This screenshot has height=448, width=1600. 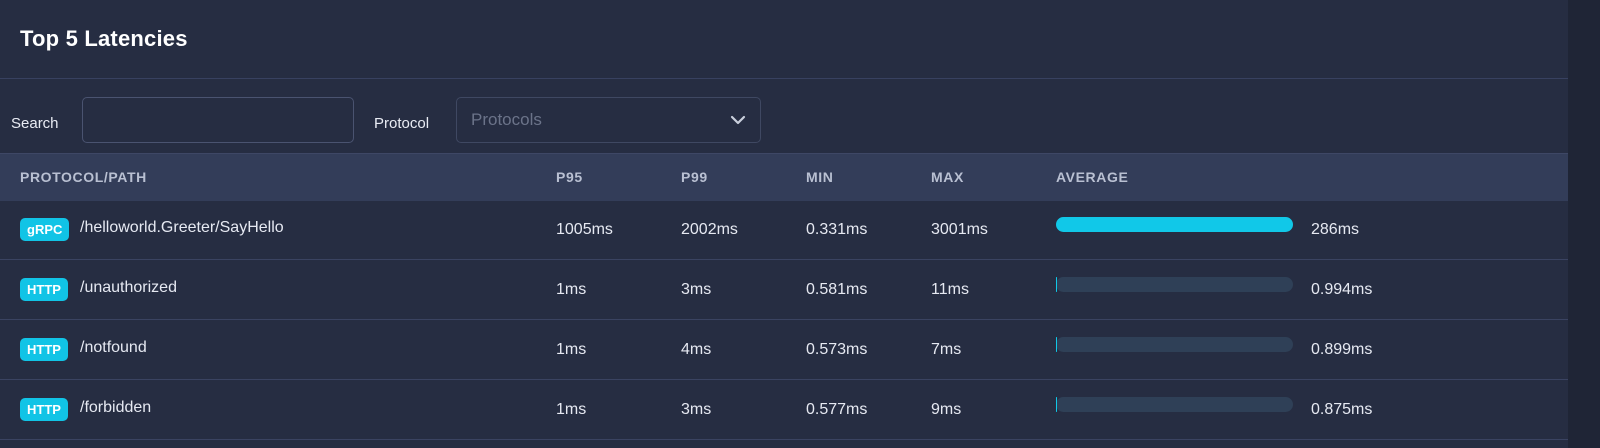 What do you see at coordinates (819, 177) in the screenshot?
I see `column-header-min: MIN` at bounding box center [819, 177].